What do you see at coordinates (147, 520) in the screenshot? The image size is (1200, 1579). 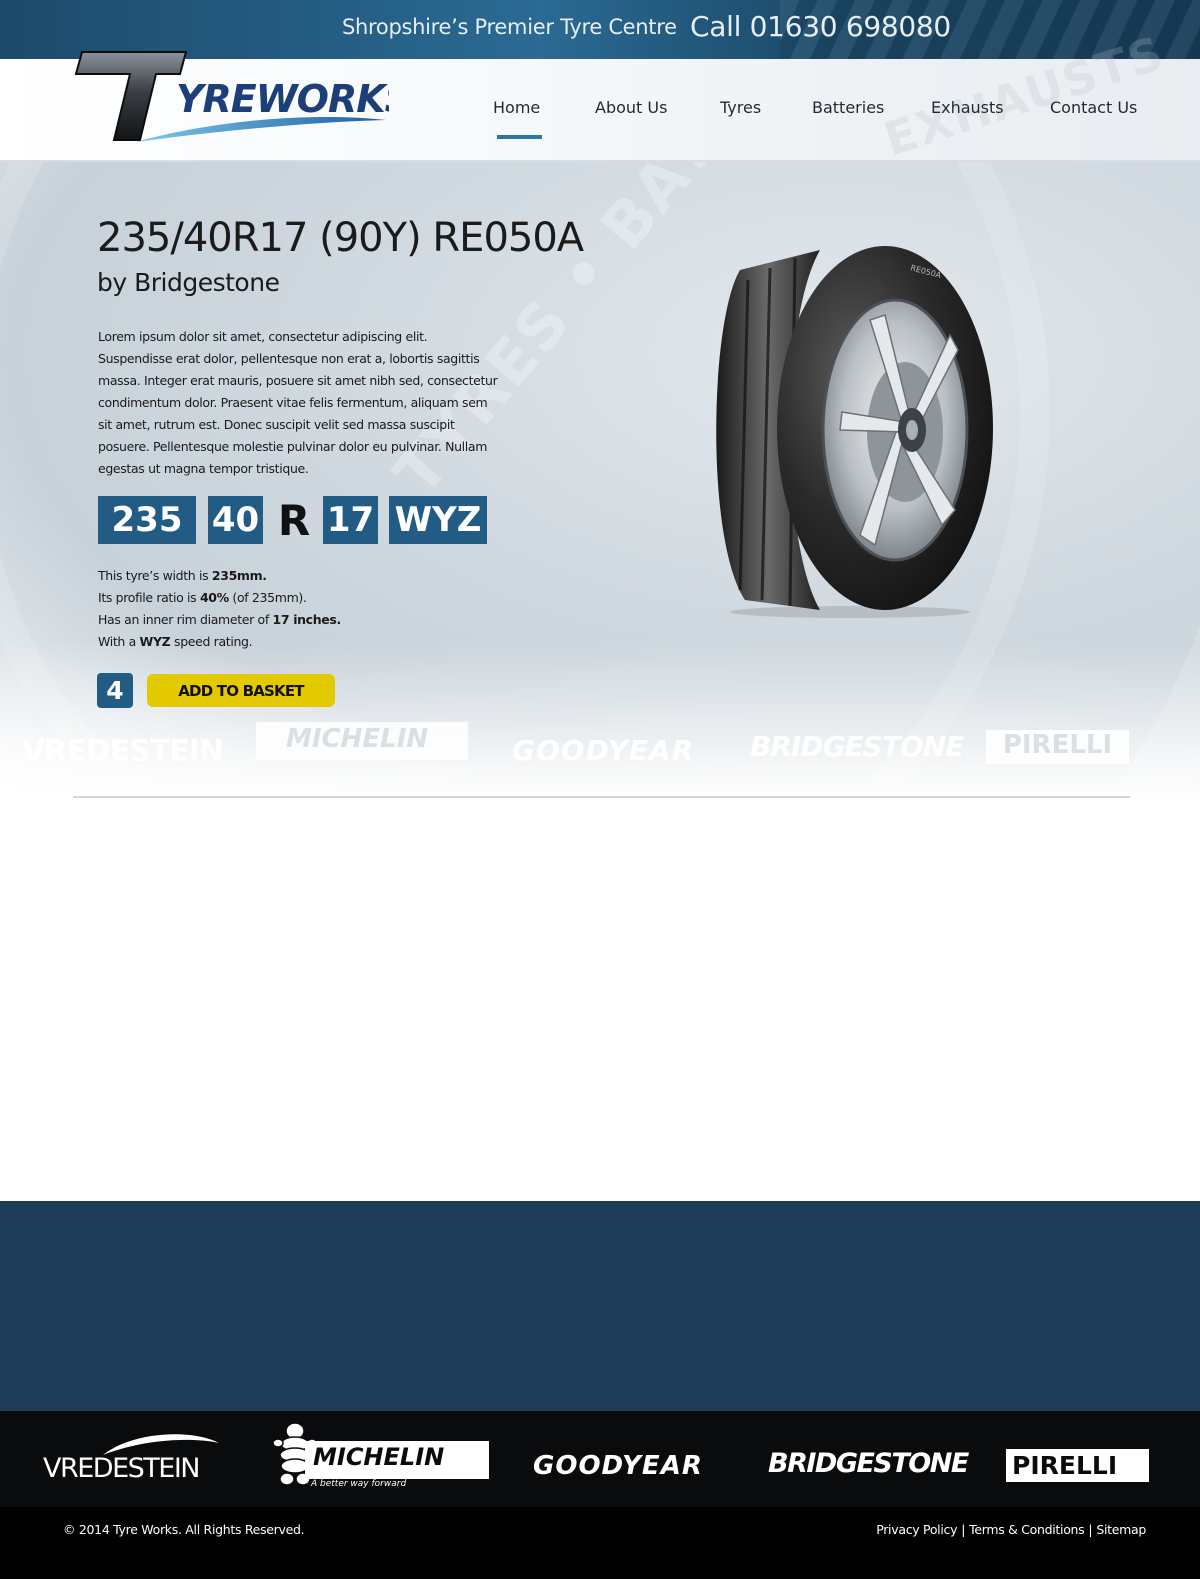 I see `size-width-box: 235` at bounding box center [147, 520].